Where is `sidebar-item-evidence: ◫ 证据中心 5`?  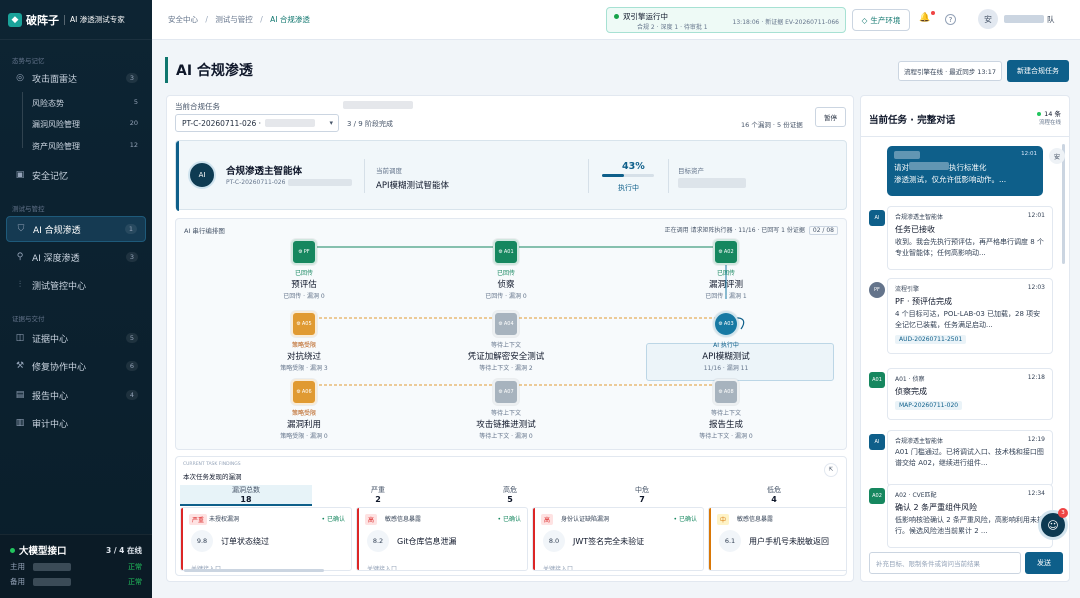 sidebar-item-evidence: ◫ 证据中心 5 is located at coordinates (76, 338).